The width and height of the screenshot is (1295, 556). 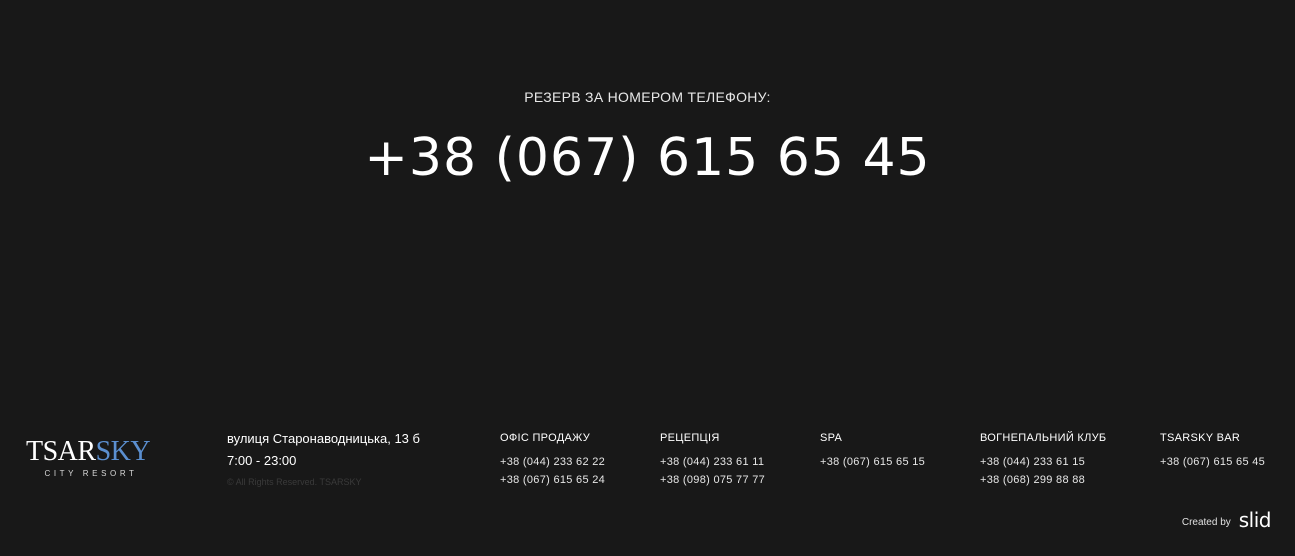 What do you see at coordinates (1043, 480) in the screenshot?
I see `phone-link: +38 (068) 299 88 88` at bounding box center [1043, 480].